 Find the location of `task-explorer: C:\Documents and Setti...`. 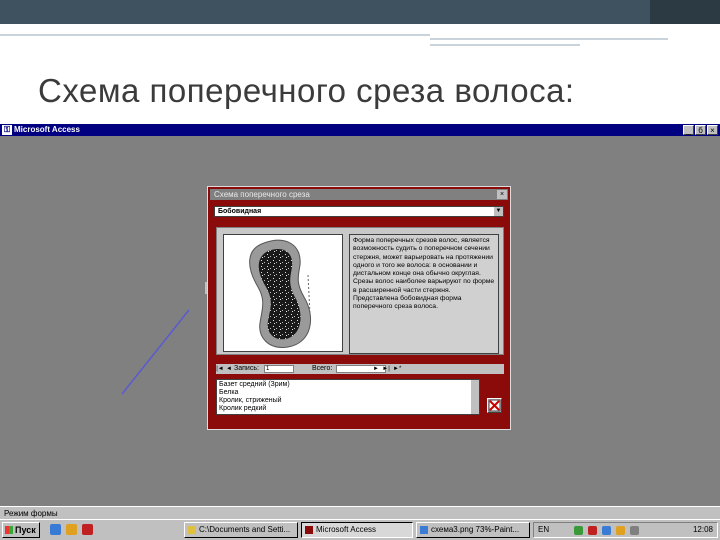

task-explorer: C:\Documents and Setti... is located at coordinates (241, 530).